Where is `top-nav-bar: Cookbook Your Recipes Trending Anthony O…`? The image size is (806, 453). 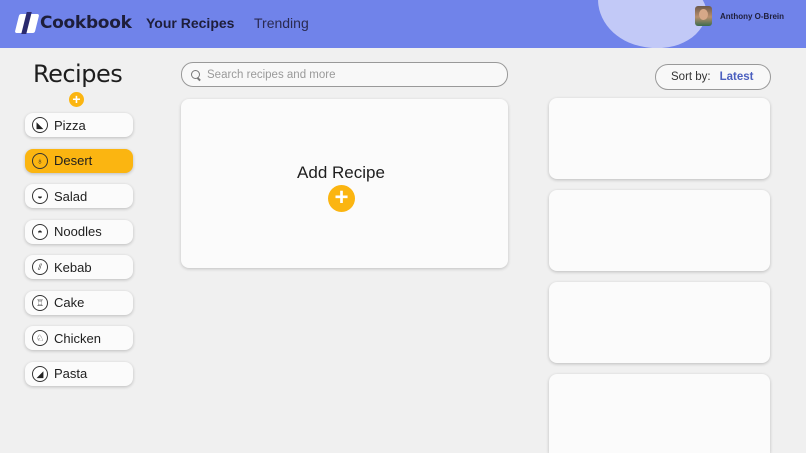 top-nav-bar: Cookbook Your Recipes Trending Anthony O… is located at coordinates (403, 24).